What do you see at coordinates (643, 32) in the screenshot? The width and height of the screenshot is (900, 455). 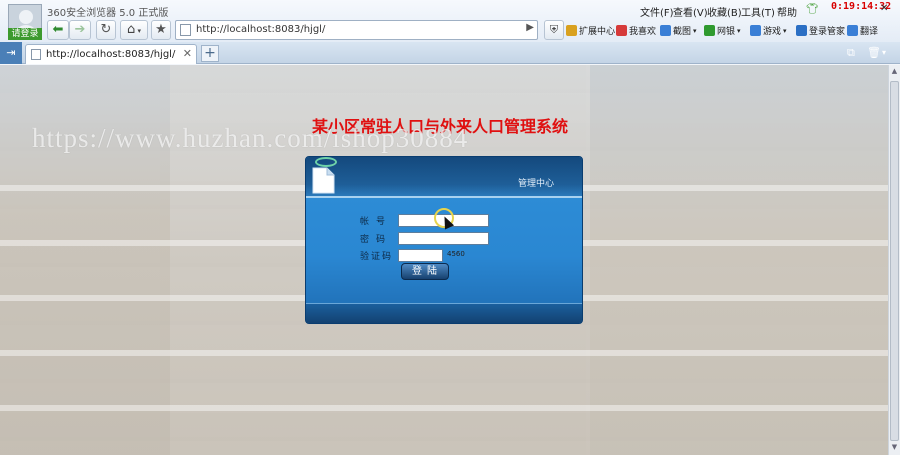 I see `toolbar-label: 我喜欢` at bounding box center [643, 32].